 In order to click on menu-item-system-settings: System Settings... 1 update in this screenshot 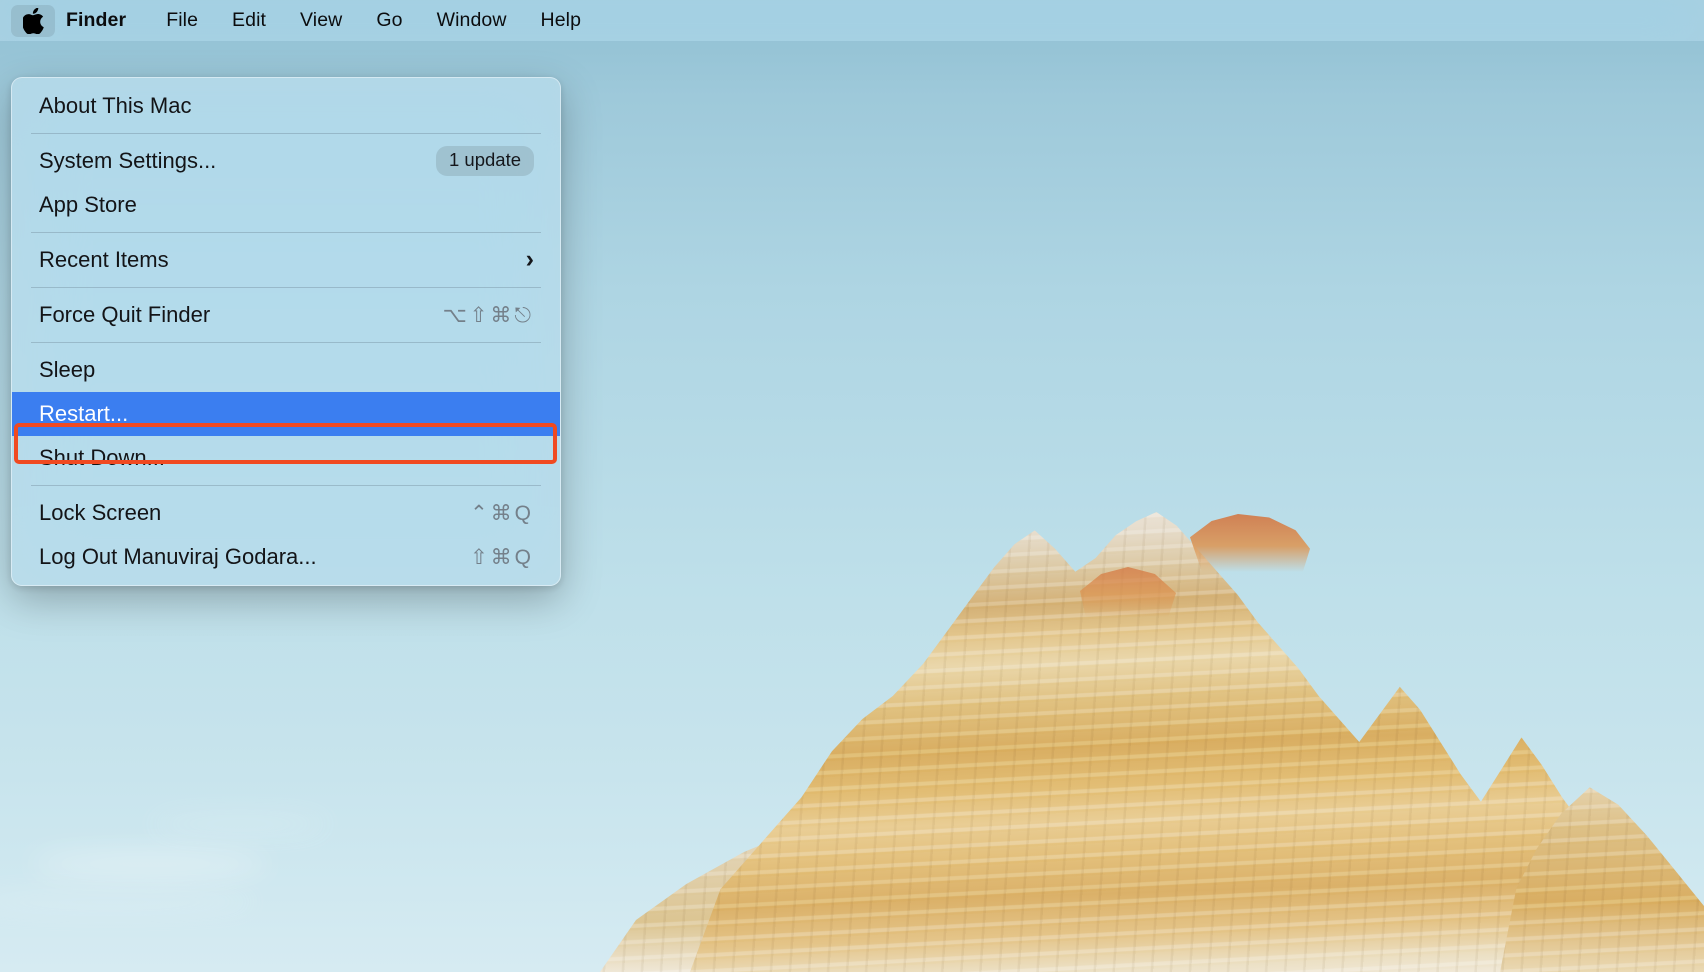, I will do `click(286, 161)`.